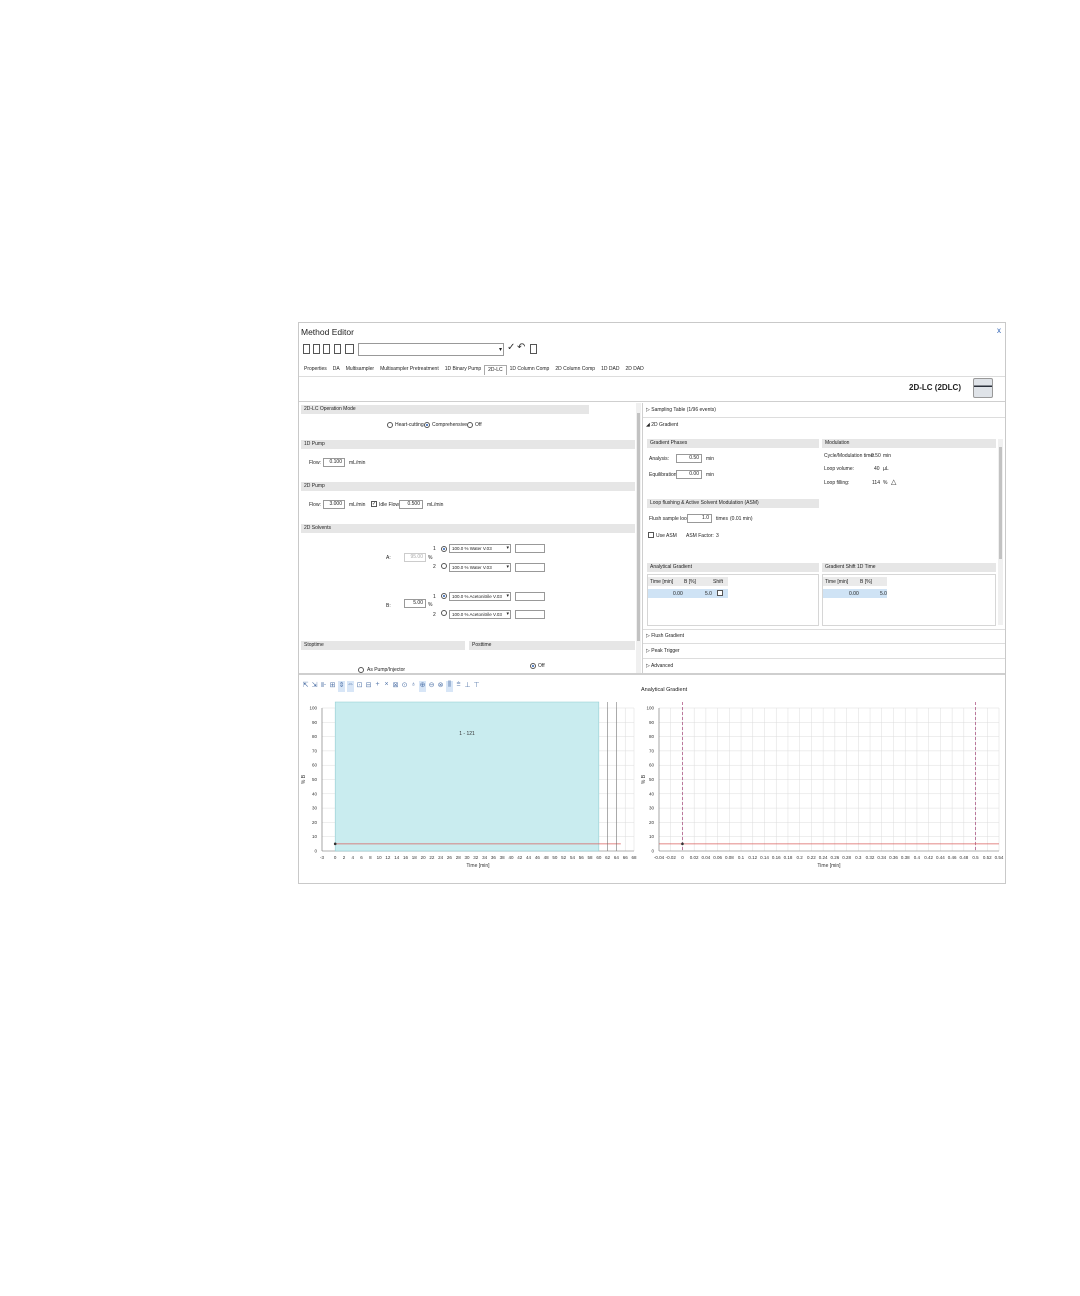 Image resolution: width=1080 pixels, height=1296 pixels. What do you see at coordinates (541, 666) in the screenshot?
I see `radio-label: Off` at bounding box center [541, 666].